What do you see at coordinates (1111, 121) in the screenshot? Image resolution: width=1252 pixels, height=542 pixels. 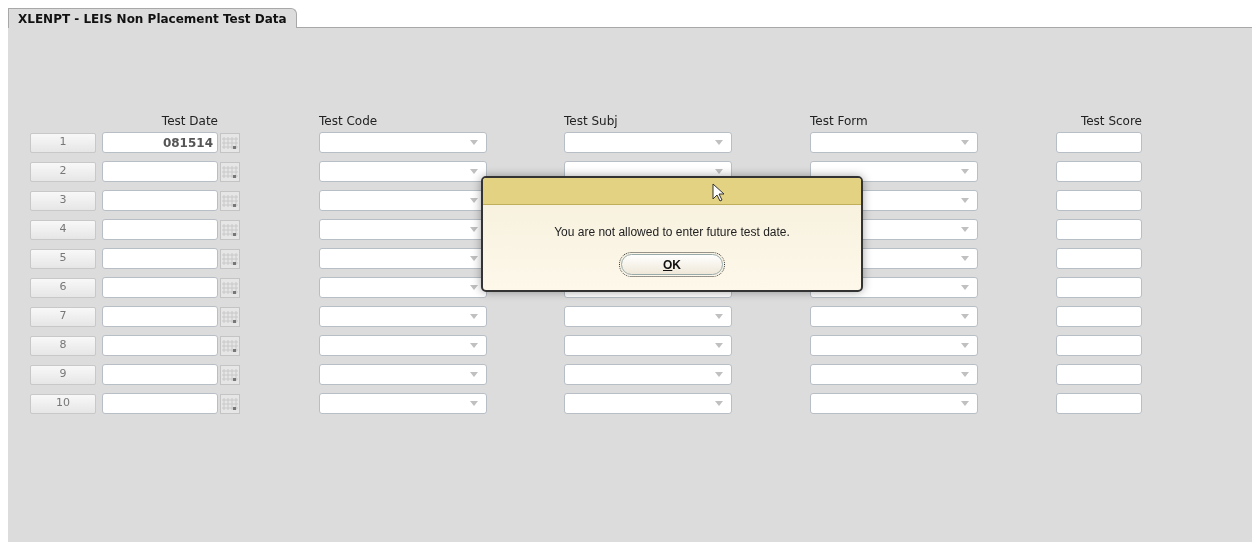 I see `column-header: Test Score` at bounding box center [1111, 121].